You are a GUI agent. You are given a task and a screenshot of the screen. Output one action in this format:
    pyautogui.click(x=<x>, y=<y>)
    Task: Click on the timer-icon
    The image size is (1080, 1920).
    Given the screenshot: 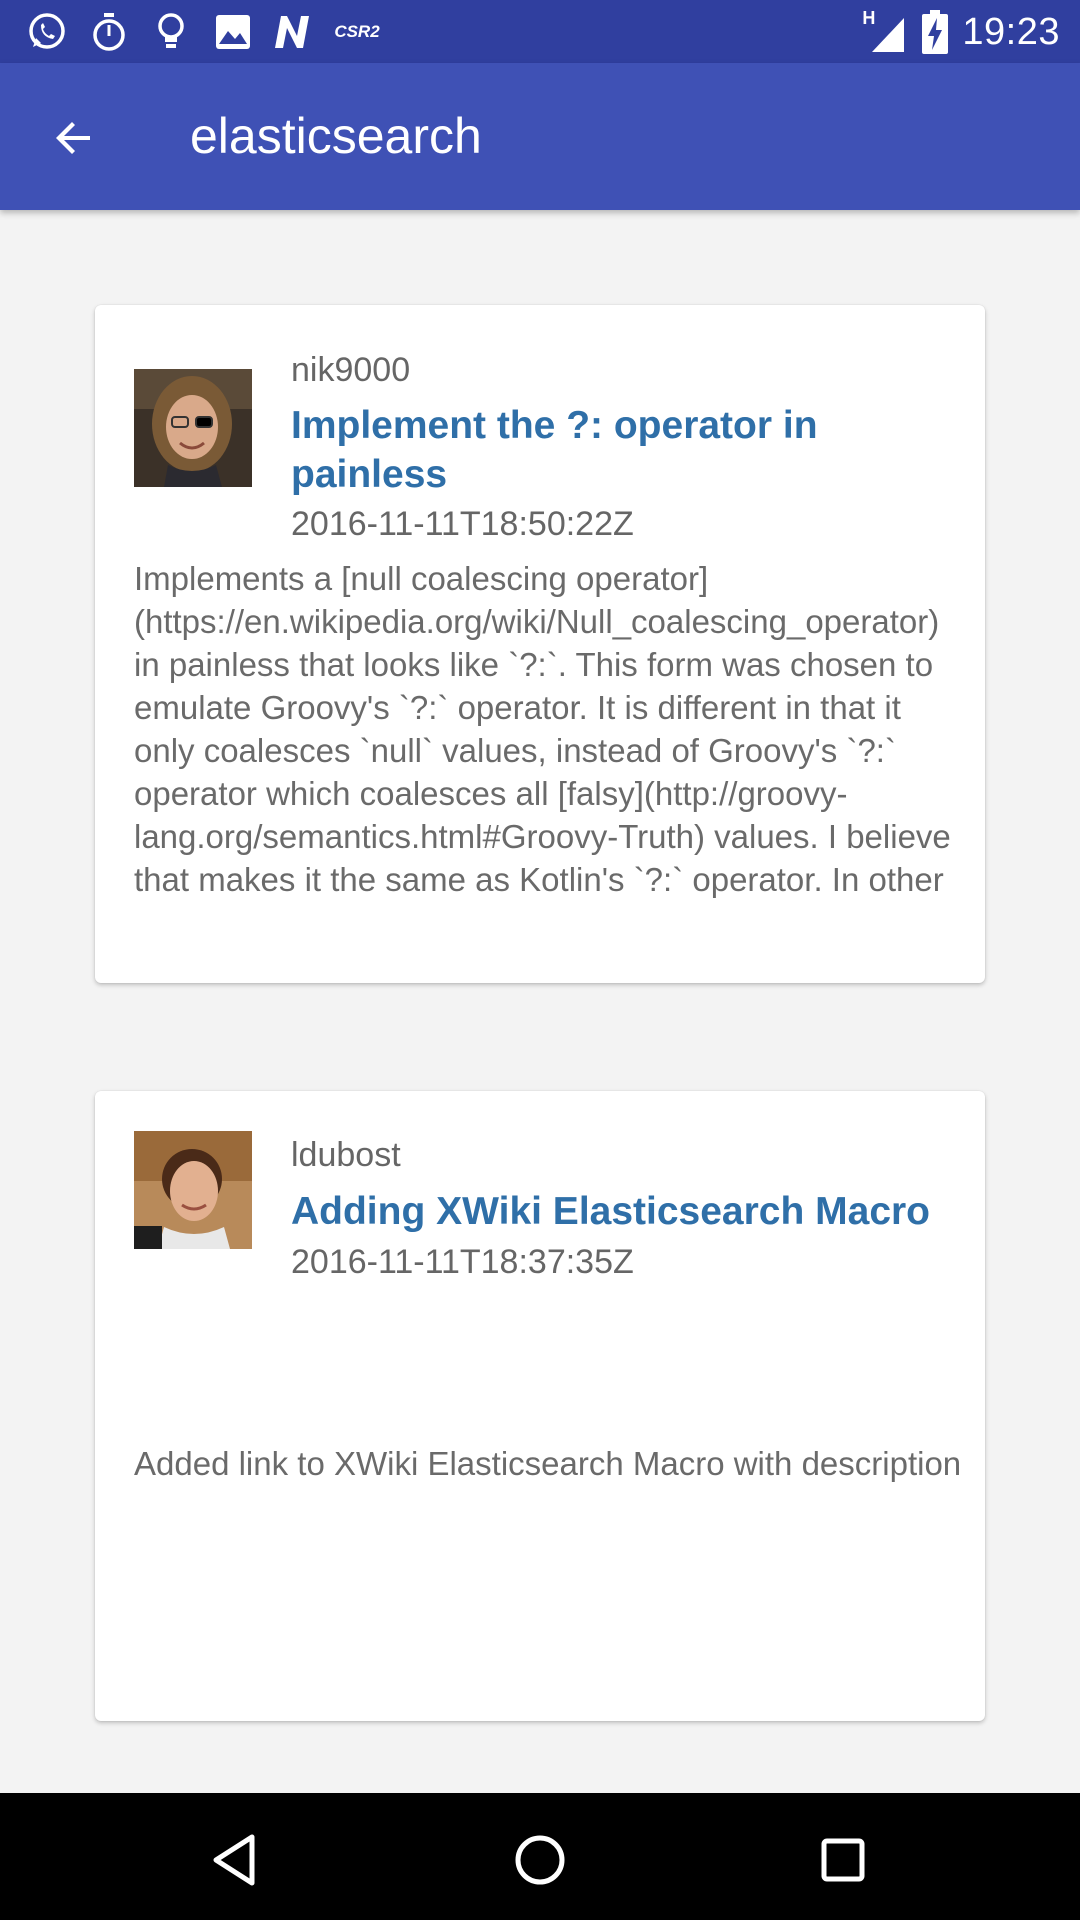 What is the action you would take?
    pyautogui.click(x=109, y=32)
    